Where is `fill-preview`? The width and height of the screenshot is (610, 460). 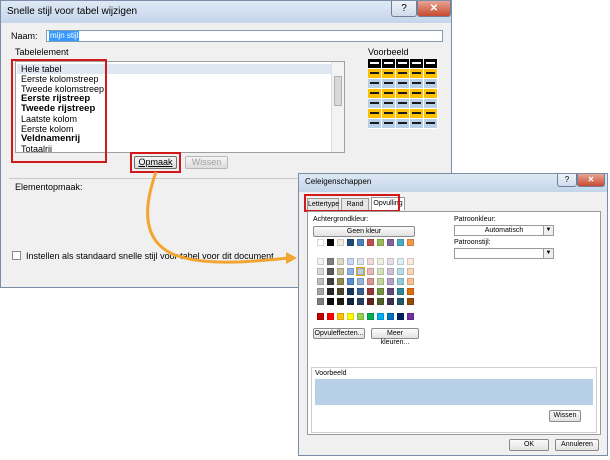 fill-preview is located at coordinates (454, 392).